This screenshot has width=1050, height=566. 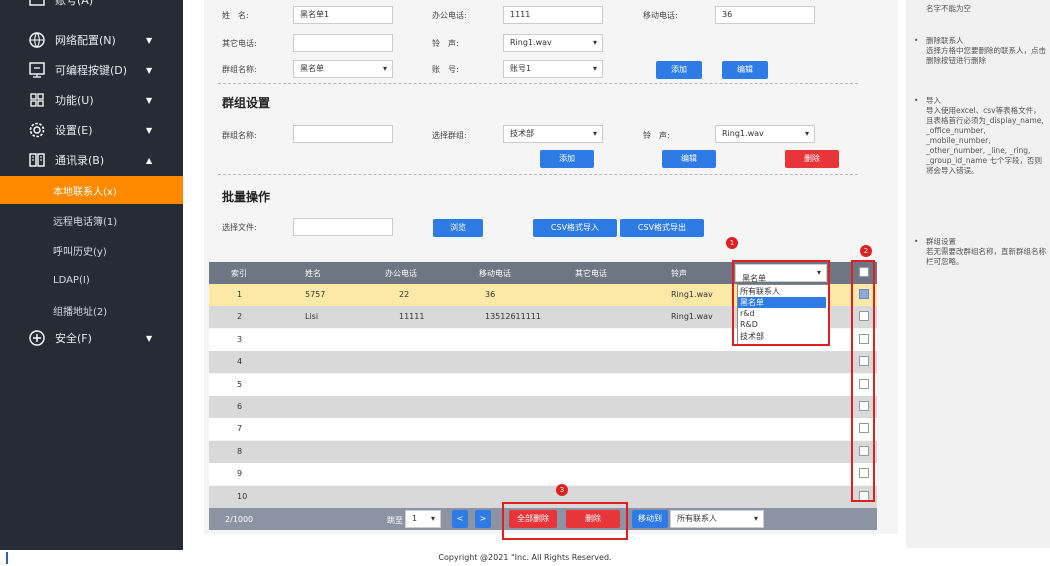 What do you see at coordinates (662, 228) in the screenshot?
I see `csv-export-button: CSV格式导出` at bounding box center [662, 228].